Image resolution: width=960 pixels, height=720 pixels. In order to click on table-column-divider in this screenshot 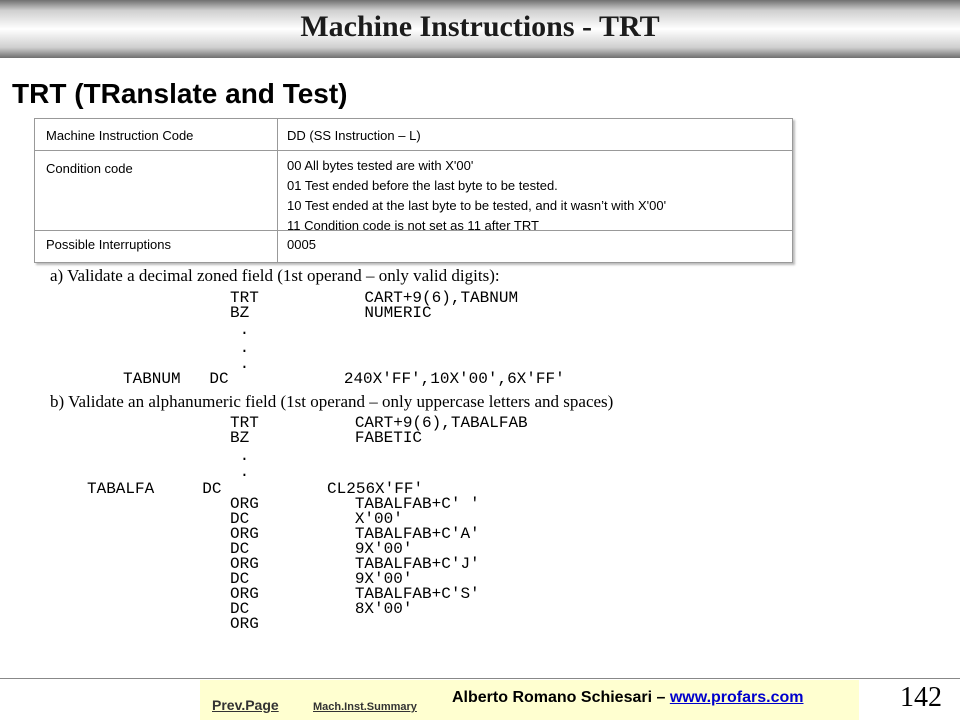, I will do `click(277, 190)`.